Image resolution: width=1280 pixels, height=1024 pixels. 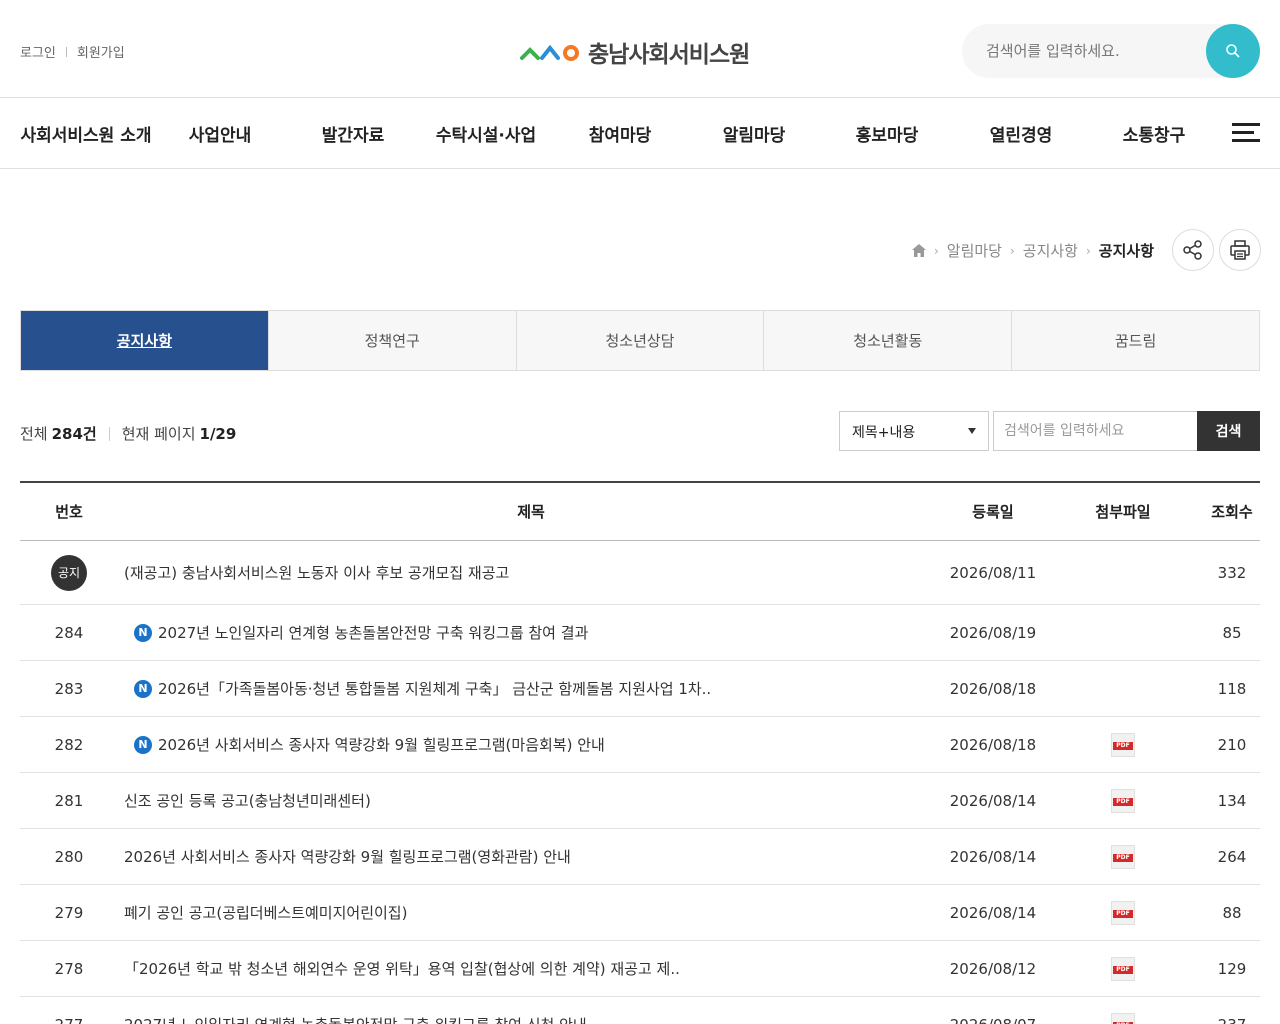 What do you see at coordinates (247, 800) in the screenshot?
I see `row-title-link: 신조 공인 등록 공고(충남청년미래센터)` at bounding box center [247, 800].